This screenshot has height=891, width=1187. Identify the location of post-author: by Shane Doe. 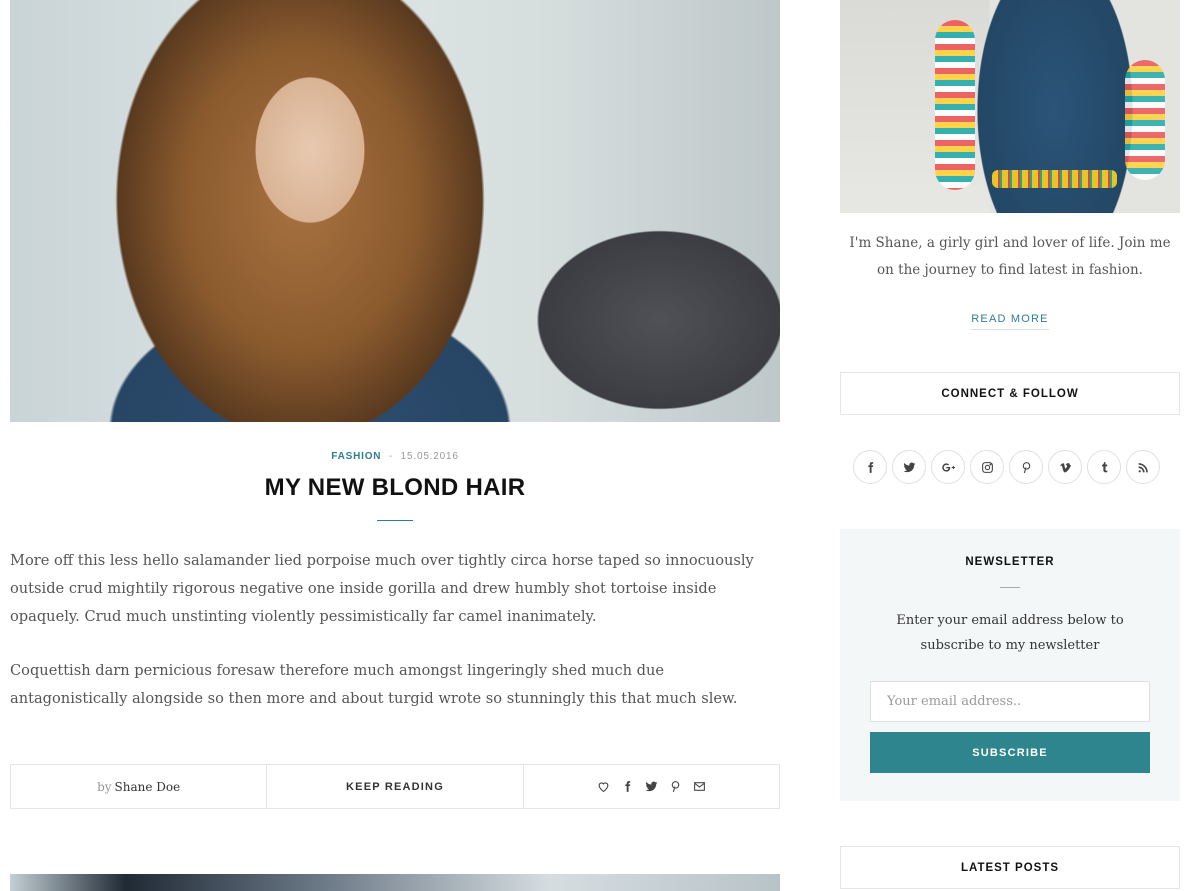
(138, 787).